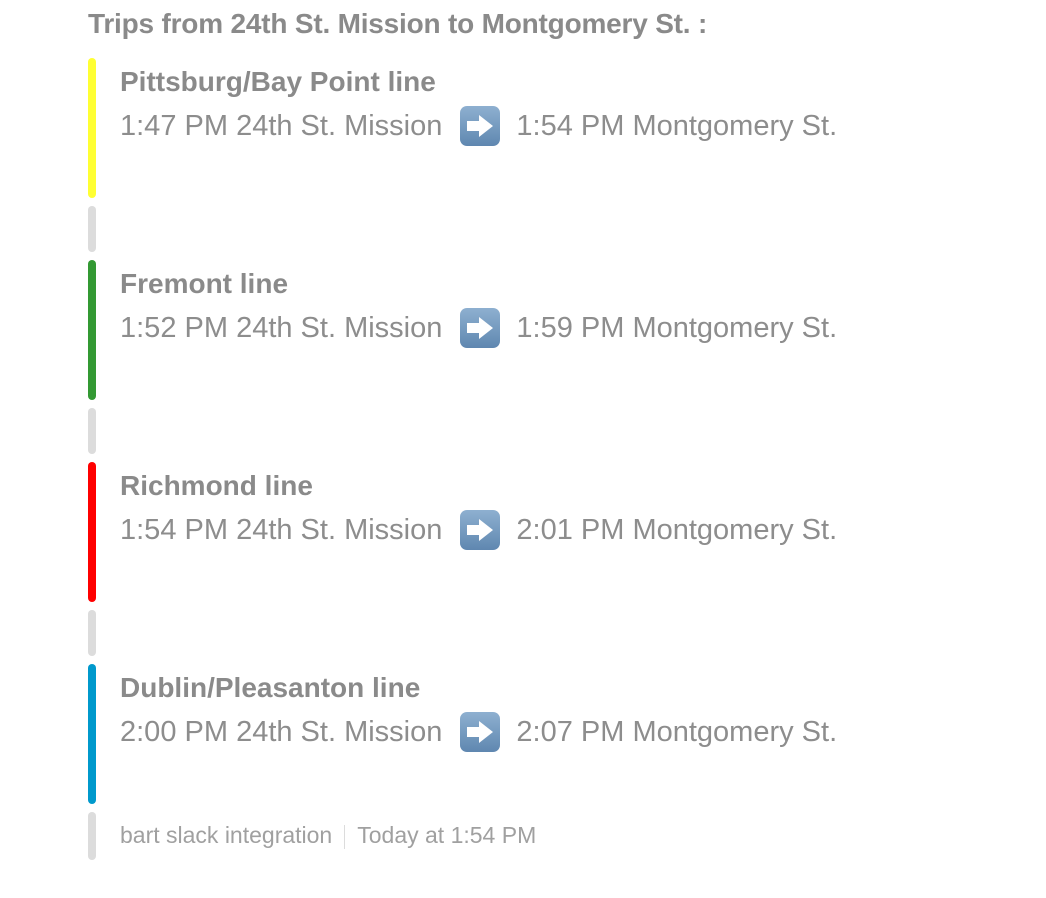 This screenshot has height=898, width=1046. I want to click on arrive-time: 2:01 PM, so click(570, 530).